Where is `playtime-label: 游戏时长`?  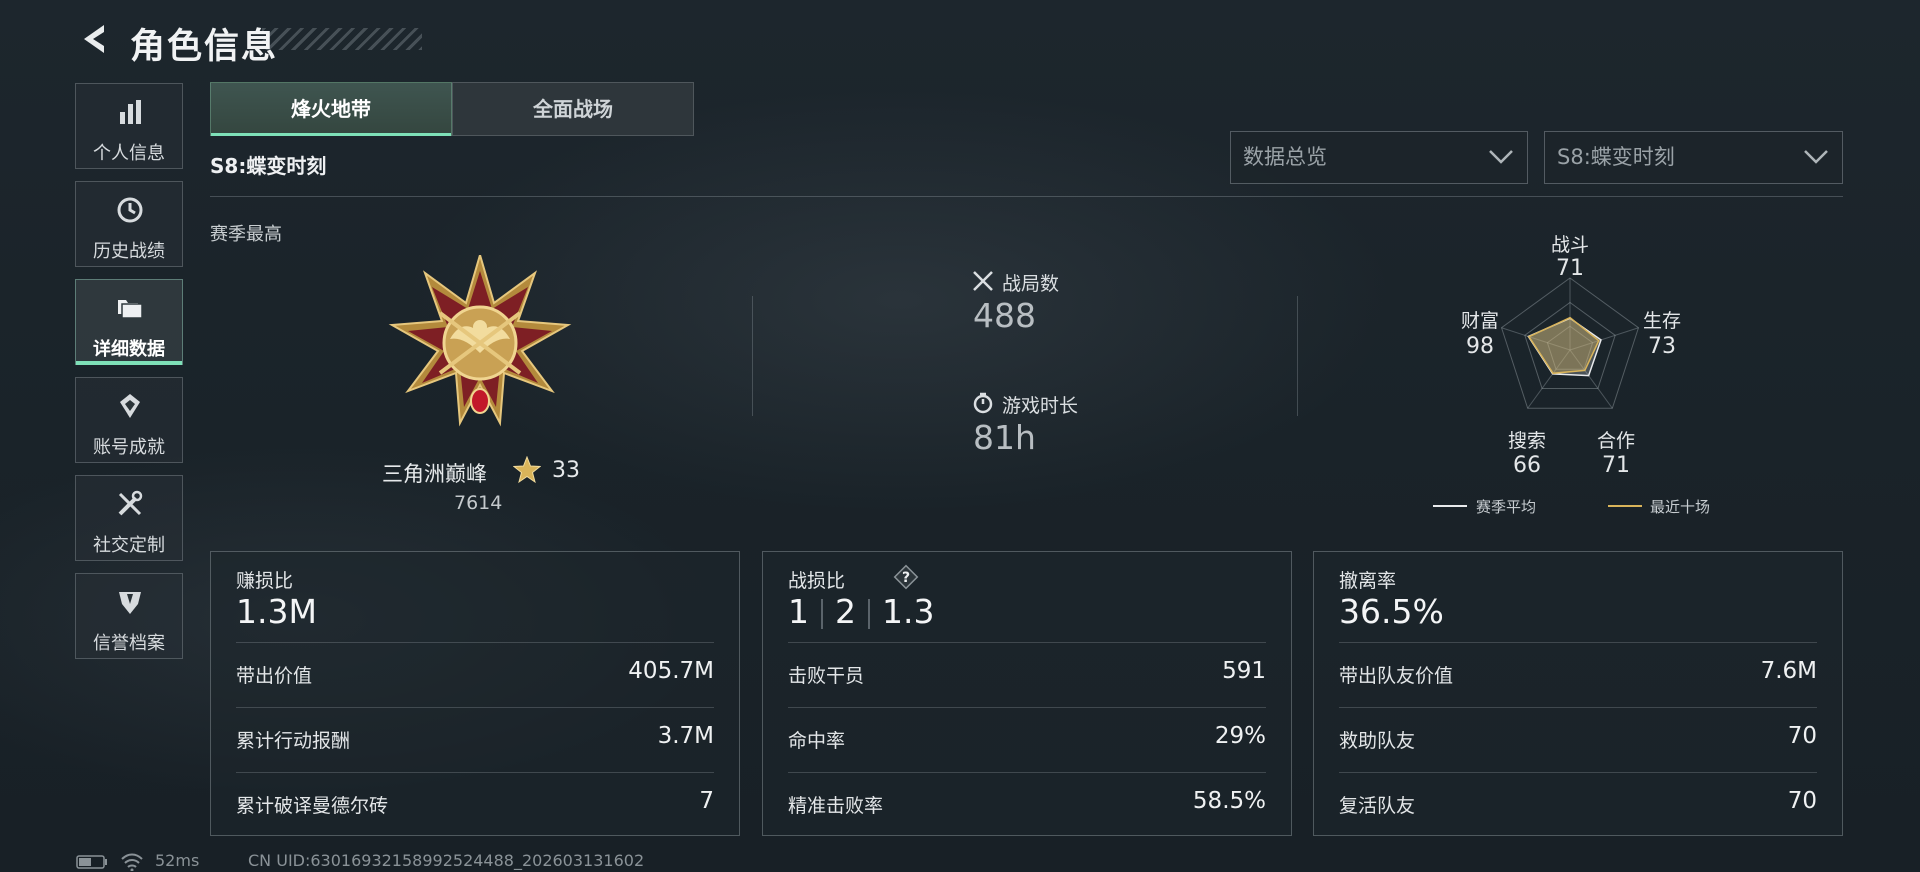
playtime-label: 游戏时长 is located at coordinates (1040, 406).